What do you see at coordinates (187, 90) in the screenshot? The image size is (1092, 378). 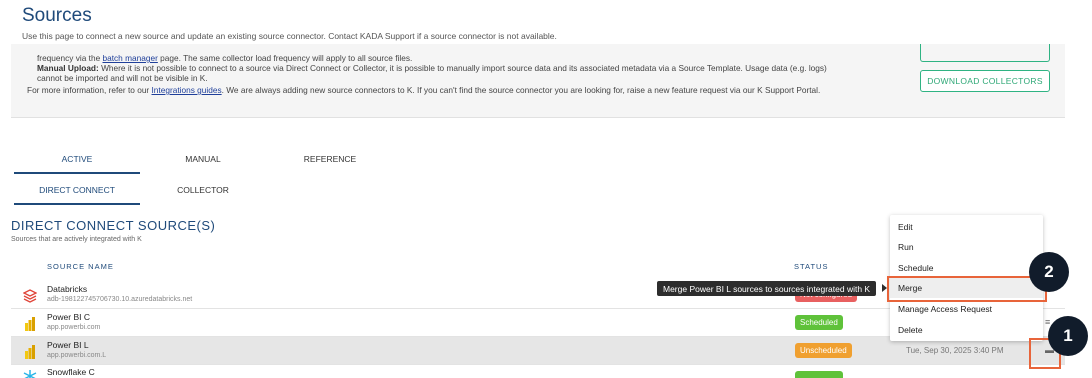 I see `integrations-guides-link: Integrations guides` at bounding box center [187, 90].